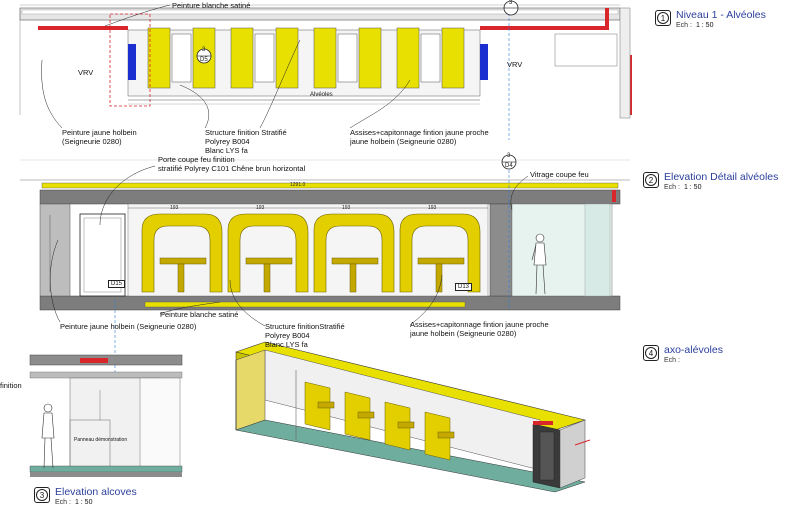 Image resolution: width=800 pixels, height=527 pixels. I want to click on axo-view, so click(412, 417).